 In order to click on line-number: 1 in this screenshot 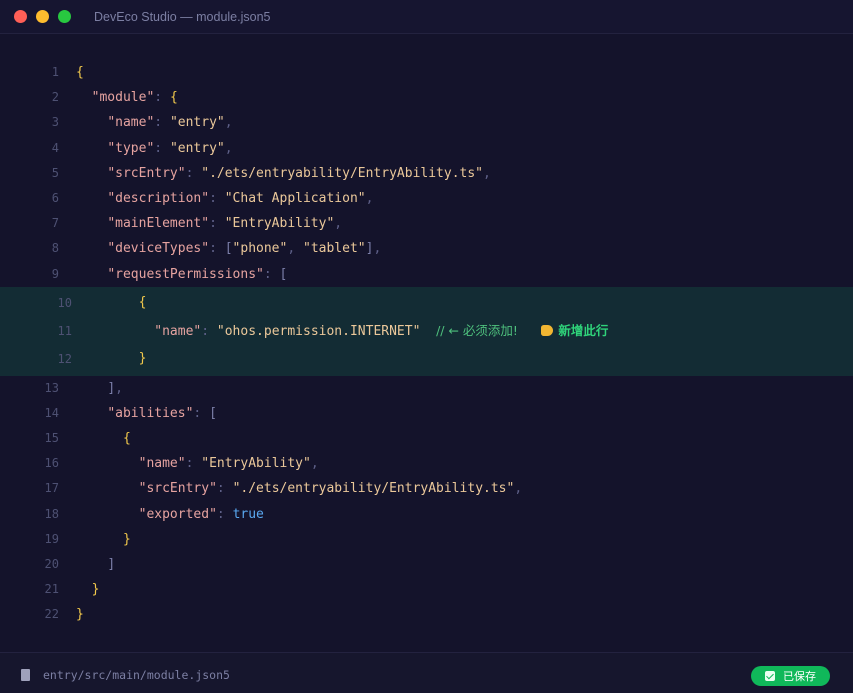, I will do `click(55, 72)`.